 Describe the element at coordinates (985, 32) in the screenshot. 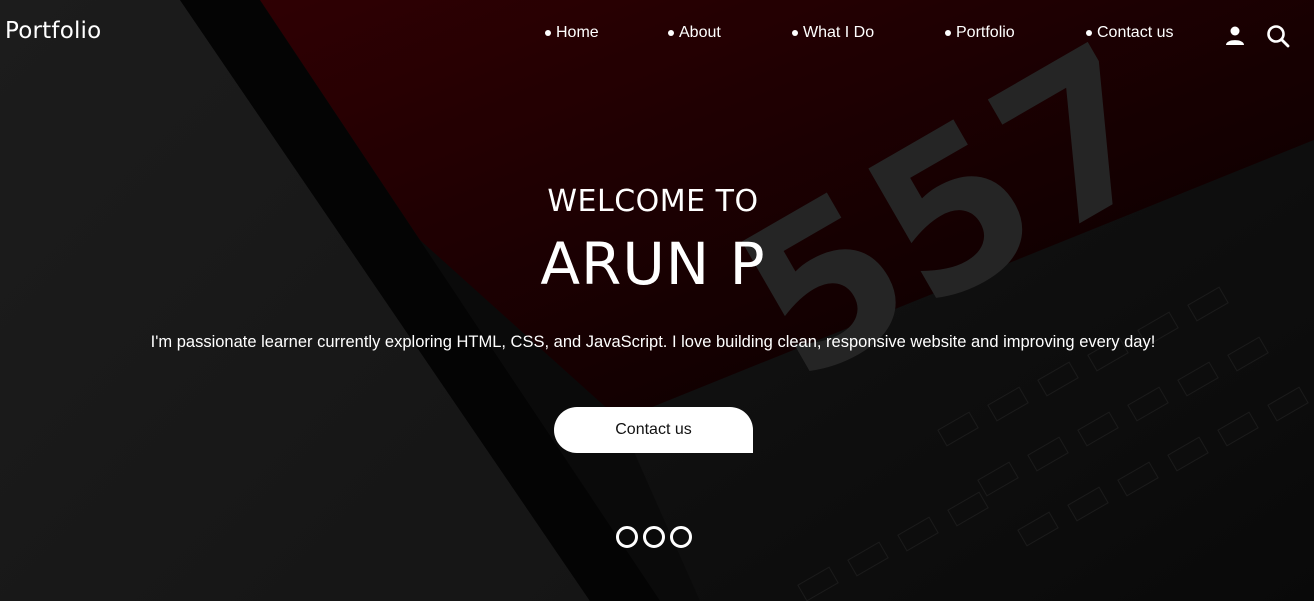

I see `nav-item-label: Portfolio` at that location.